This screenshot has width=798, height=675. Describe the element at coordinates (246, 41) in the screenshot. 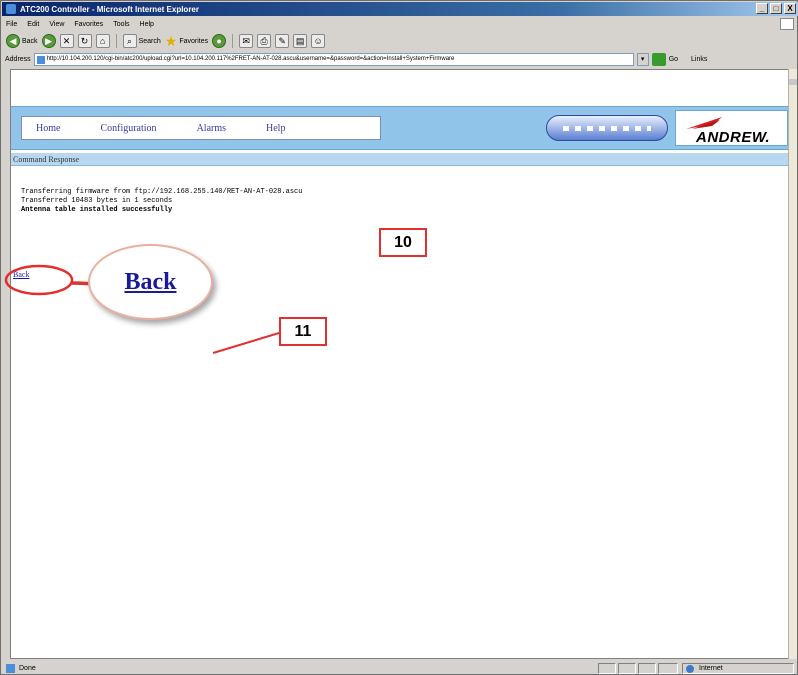

I see `mail-button: ✉` at that location.